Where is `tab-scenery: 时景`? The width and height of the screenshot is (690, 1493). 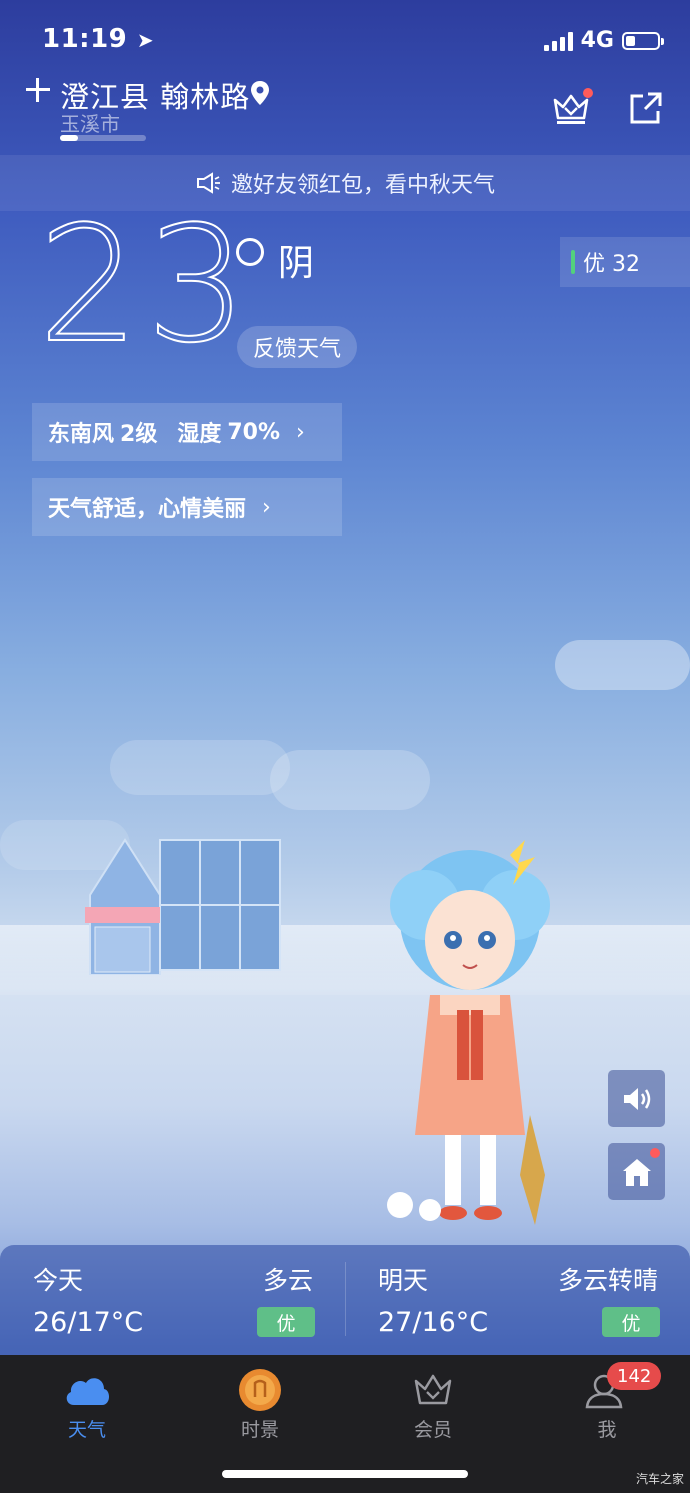 tab-scenery: 时景 is located at coordinates (260, 1403).